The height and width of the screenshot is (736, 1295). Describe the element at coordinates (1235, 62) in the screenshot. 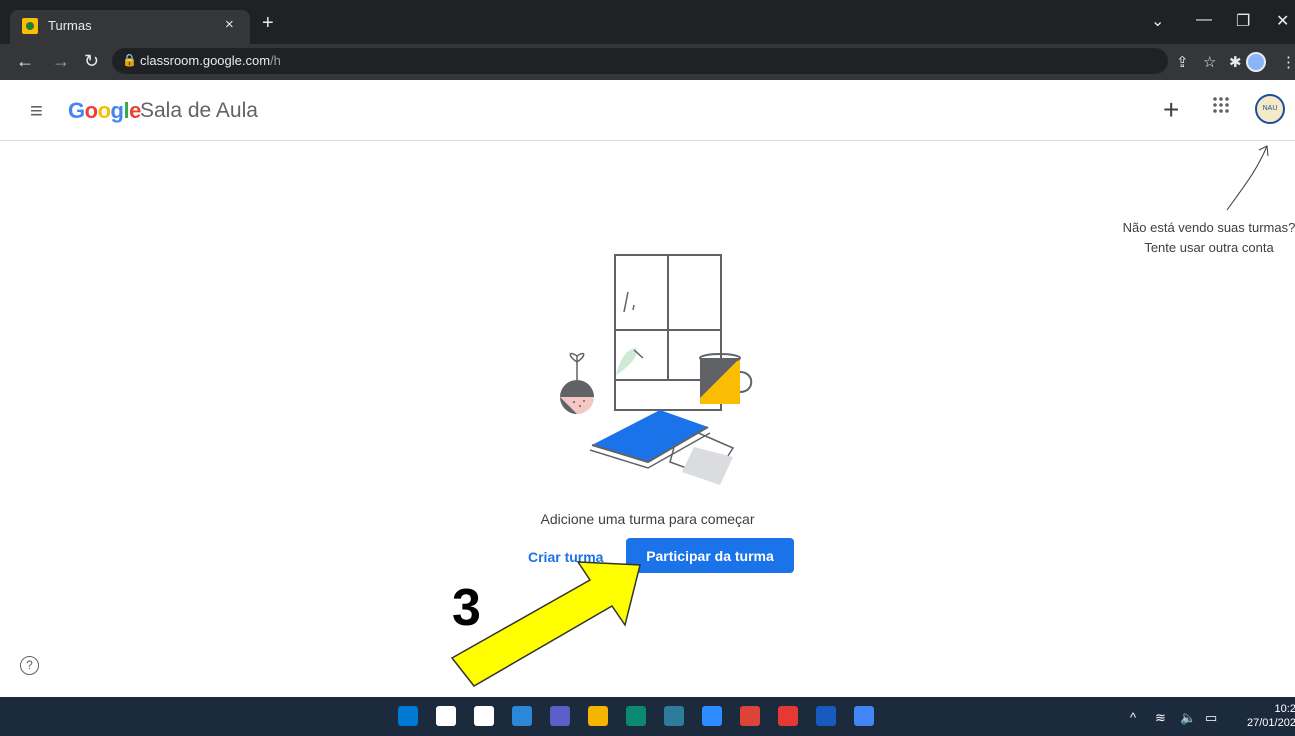

I see `extensions-puzzle-icon: ✱` at that location.